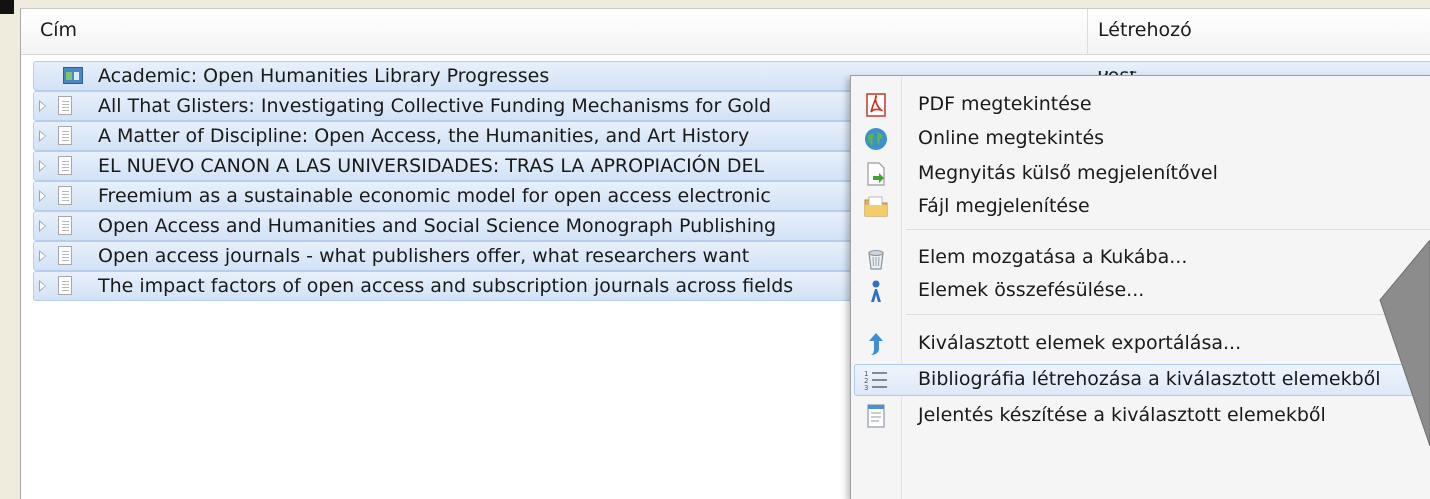  I want to click on menu-item-open-external: Megnyitás külső megjelenítővel, so click(1140, 174).